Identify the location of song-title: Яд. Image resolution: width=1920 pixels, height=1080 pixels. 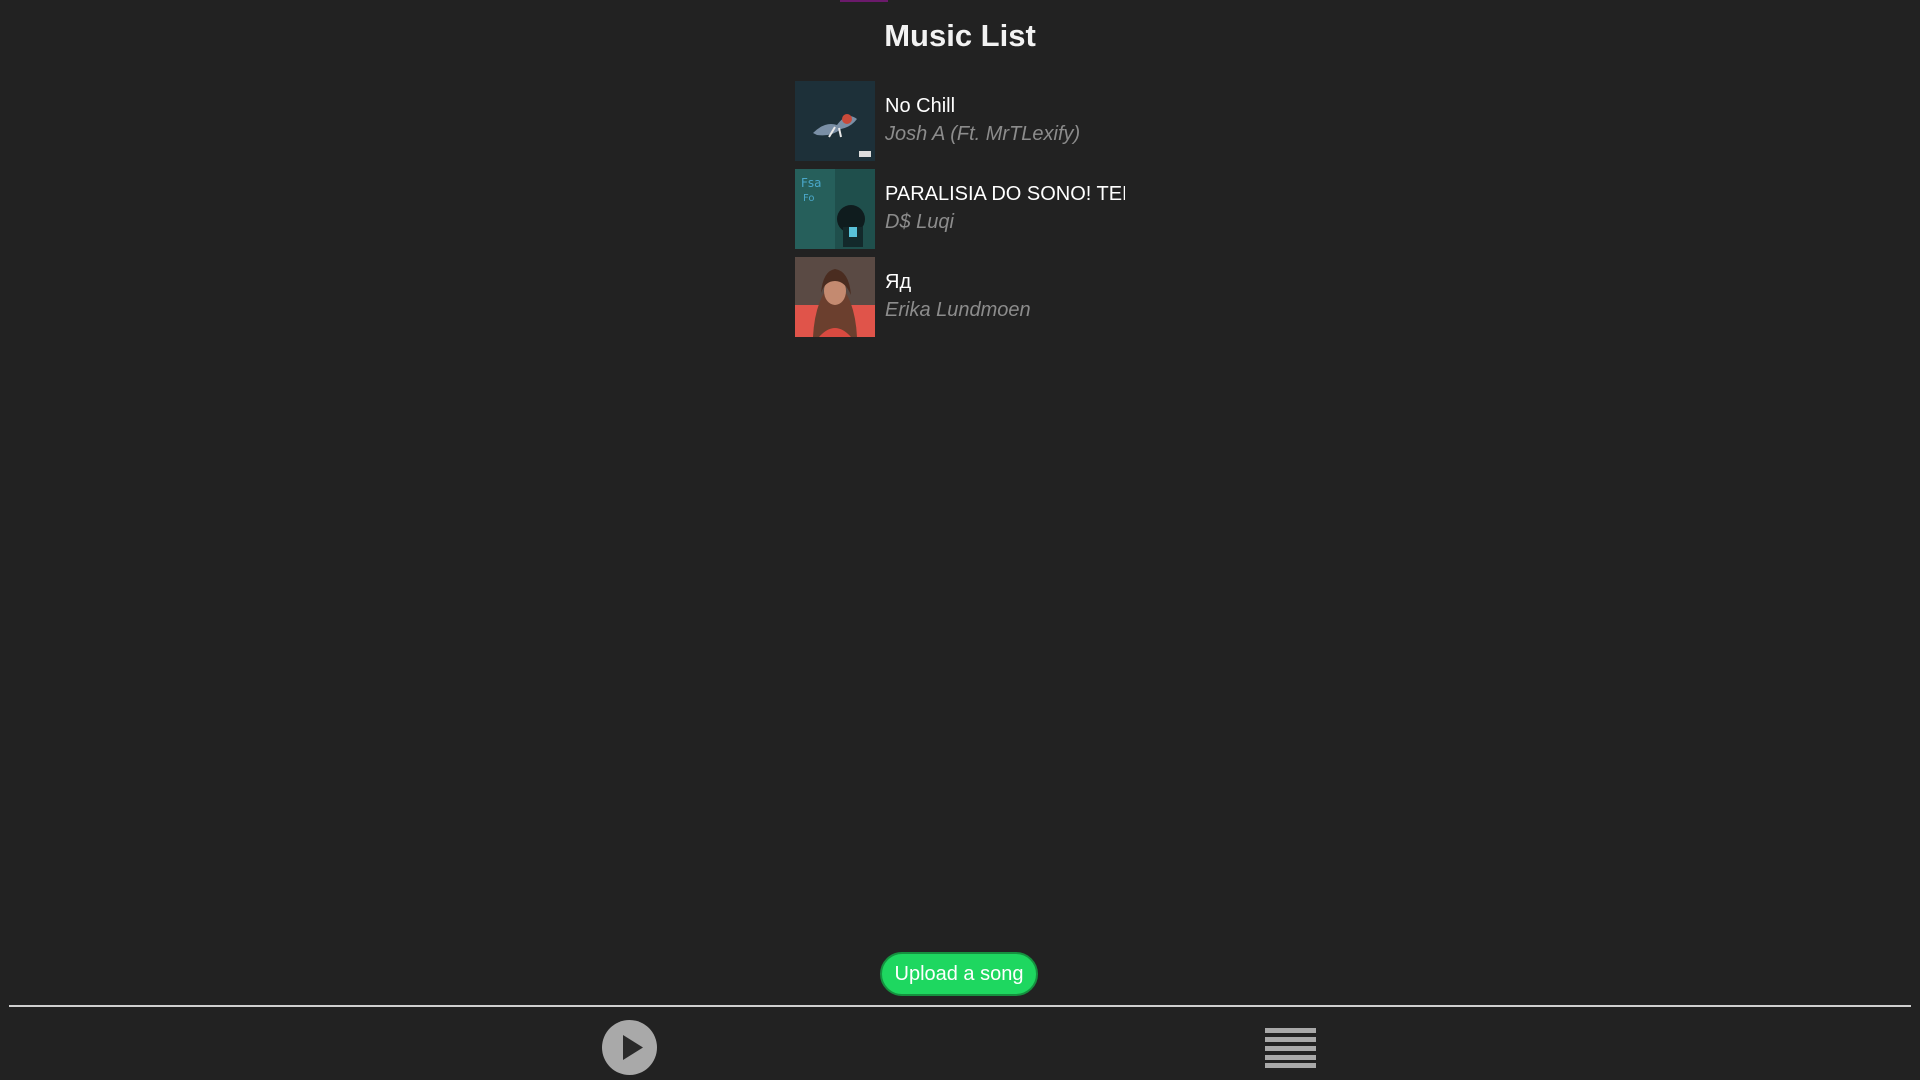
(898, 282).